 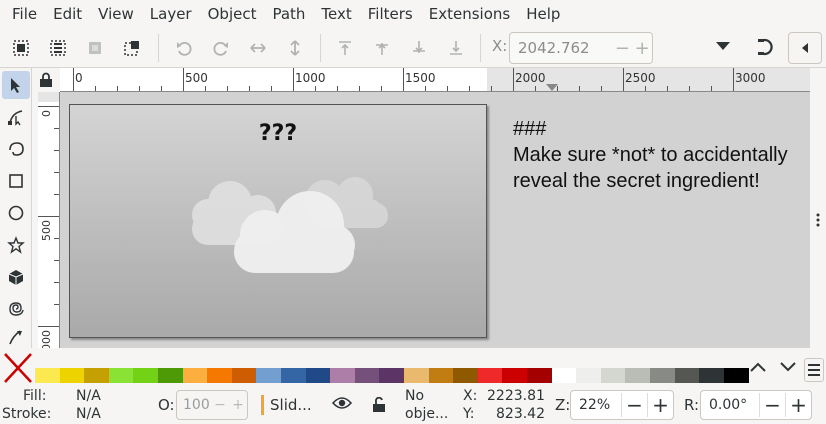 What do you see at coordinates (660, 405) in the screenshot?
I see `zoom-in-button: +` at bounding box center [660, 405].